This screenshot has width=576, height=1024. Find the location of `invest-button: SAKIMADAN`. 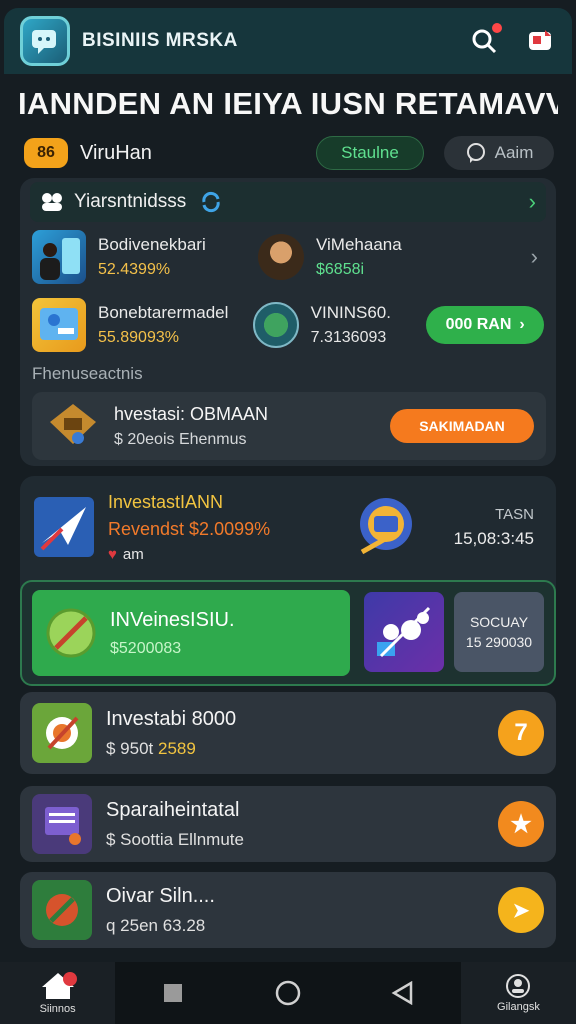

invest-button: SAKIMADAN is located at coordinates (462, 426).